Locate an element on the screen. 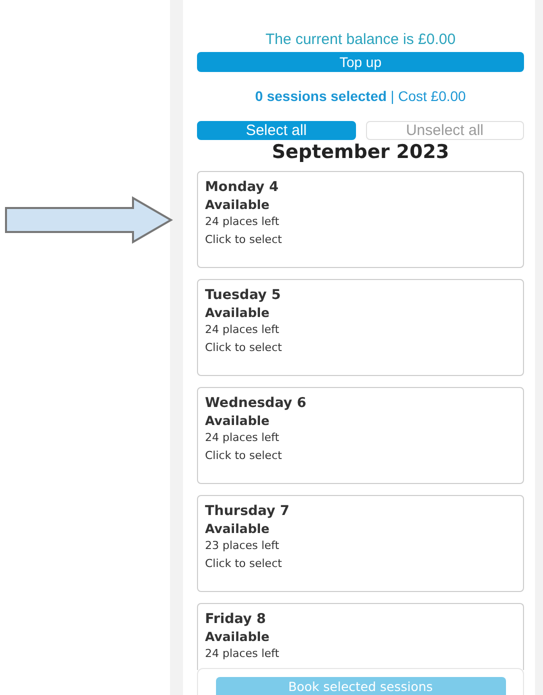 This screenshot has width=543, height=695. session-day: Monday 4 is located at coordinates (360, 187).